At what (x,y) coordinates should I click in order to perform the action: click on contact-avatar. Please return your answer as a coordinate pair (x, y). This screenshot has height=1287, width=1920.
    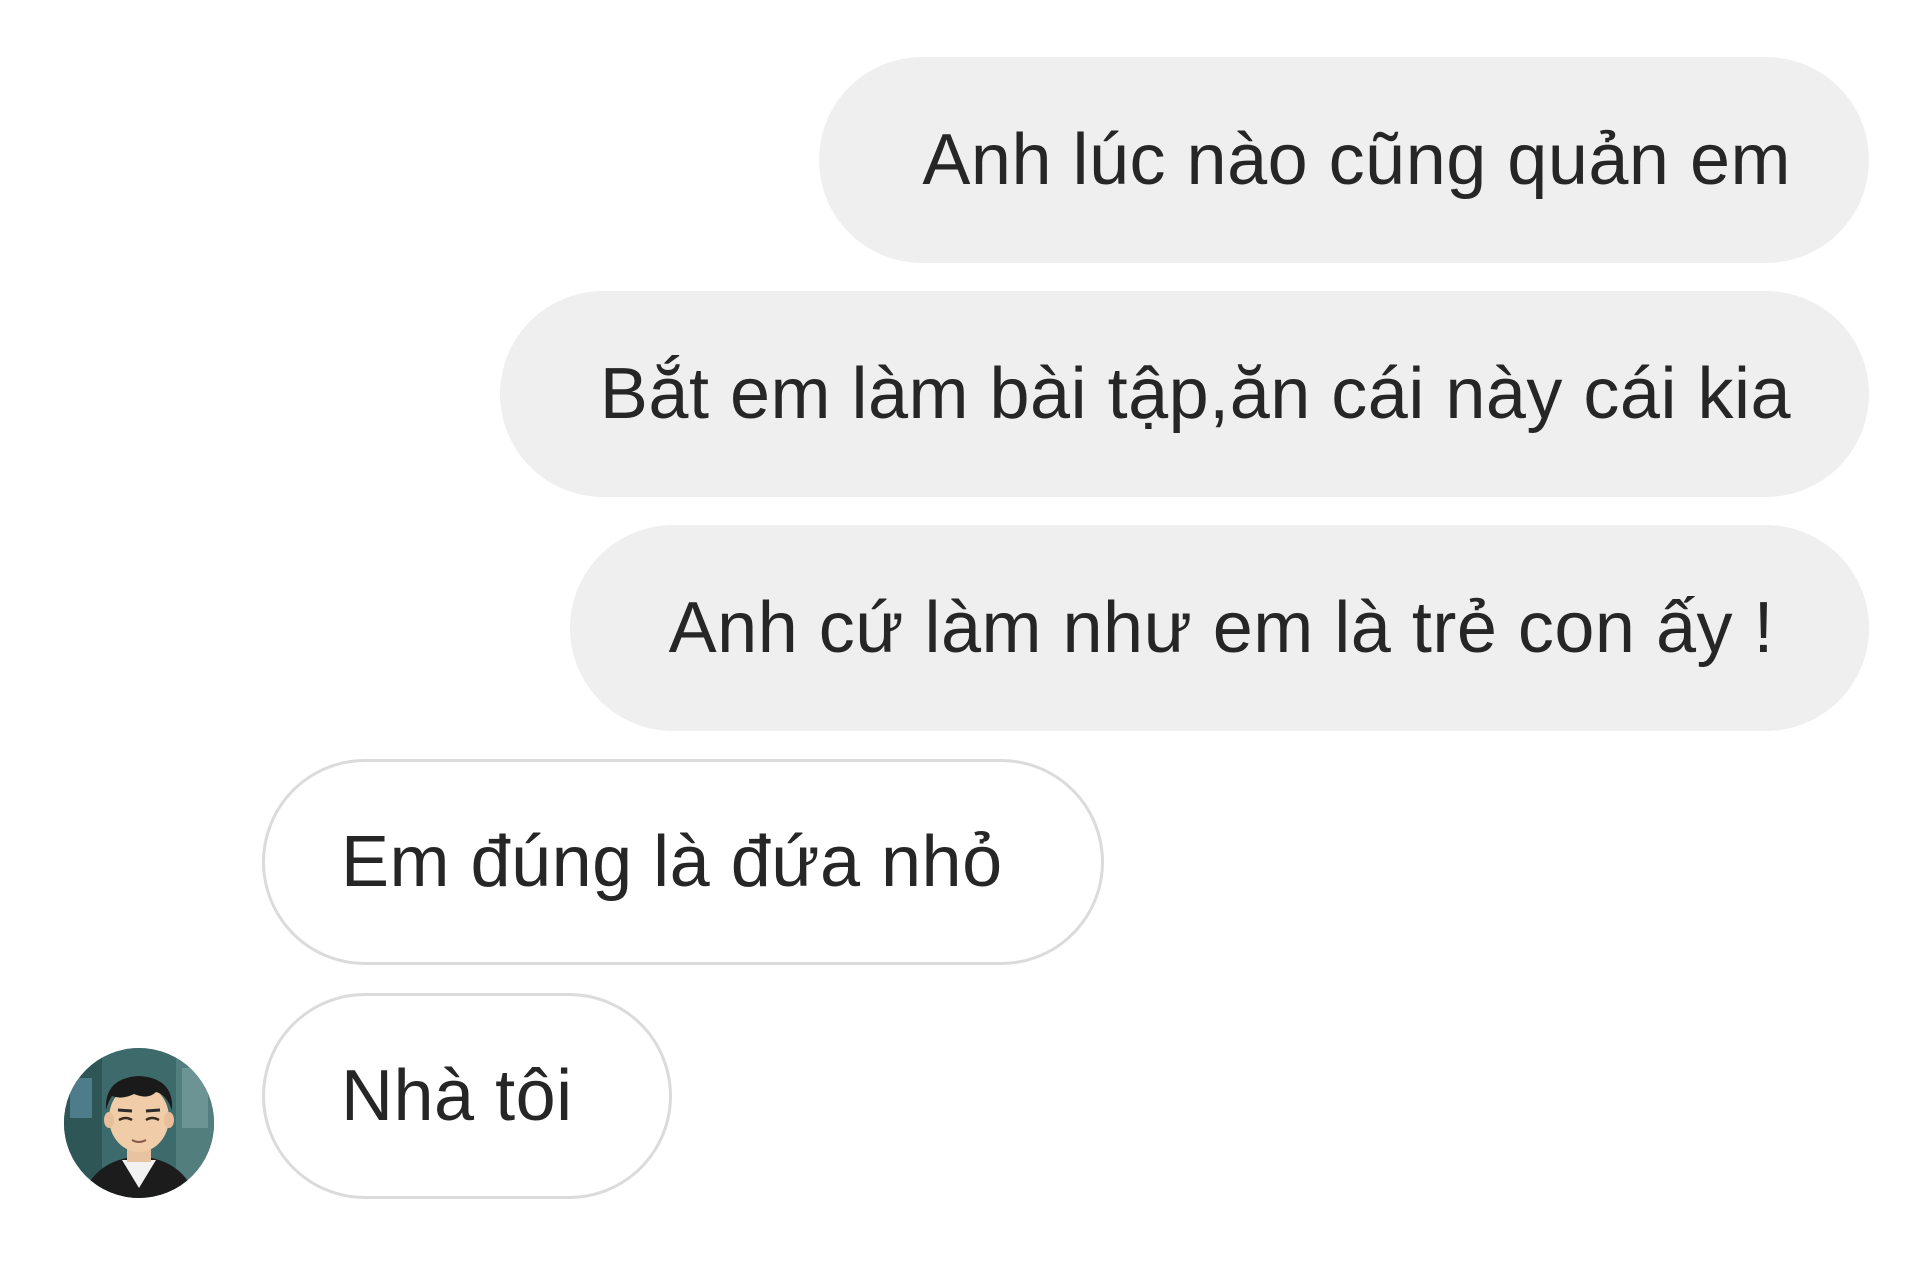
    Looking at the image, I should click on (139, 1123).